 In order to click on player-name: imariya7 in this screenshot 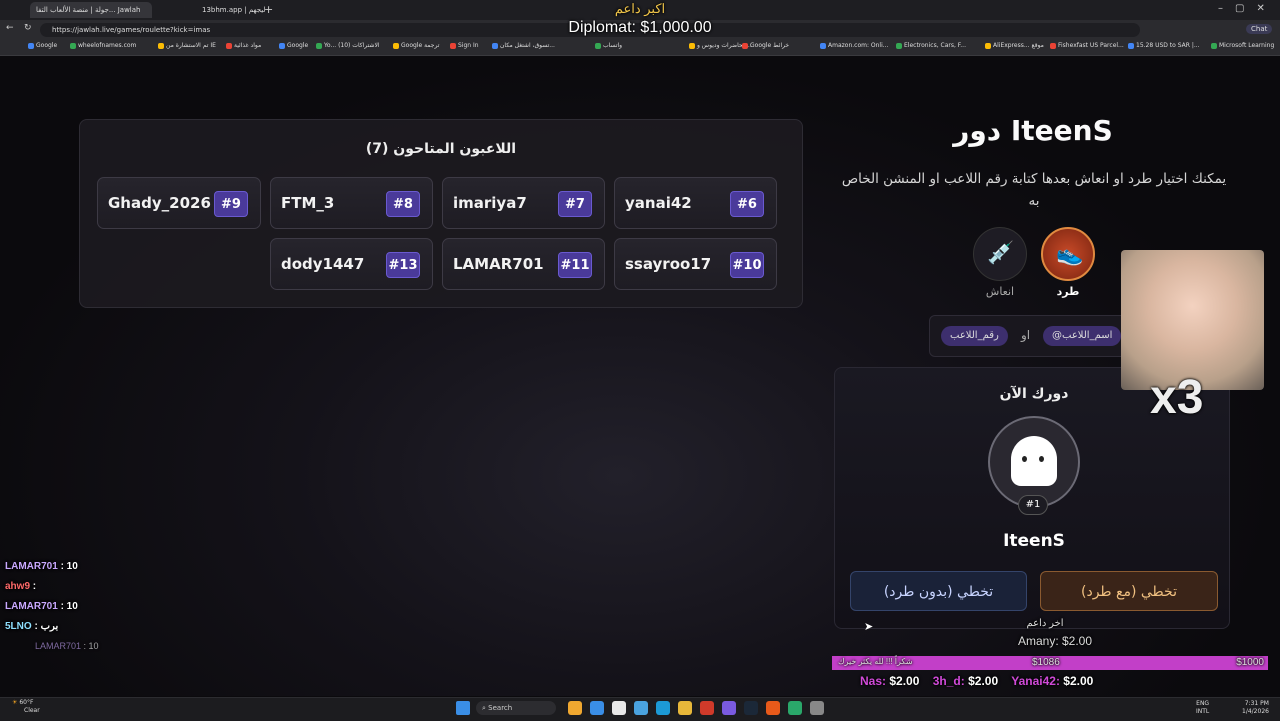, I will do `click(490, 203)`.